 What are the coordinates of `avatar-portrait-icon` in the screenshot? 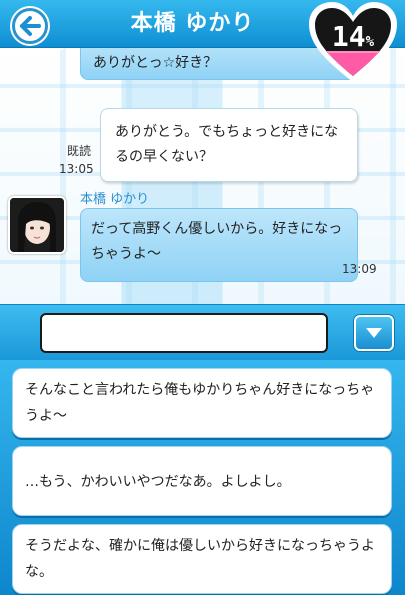 It's located at (37, 225).